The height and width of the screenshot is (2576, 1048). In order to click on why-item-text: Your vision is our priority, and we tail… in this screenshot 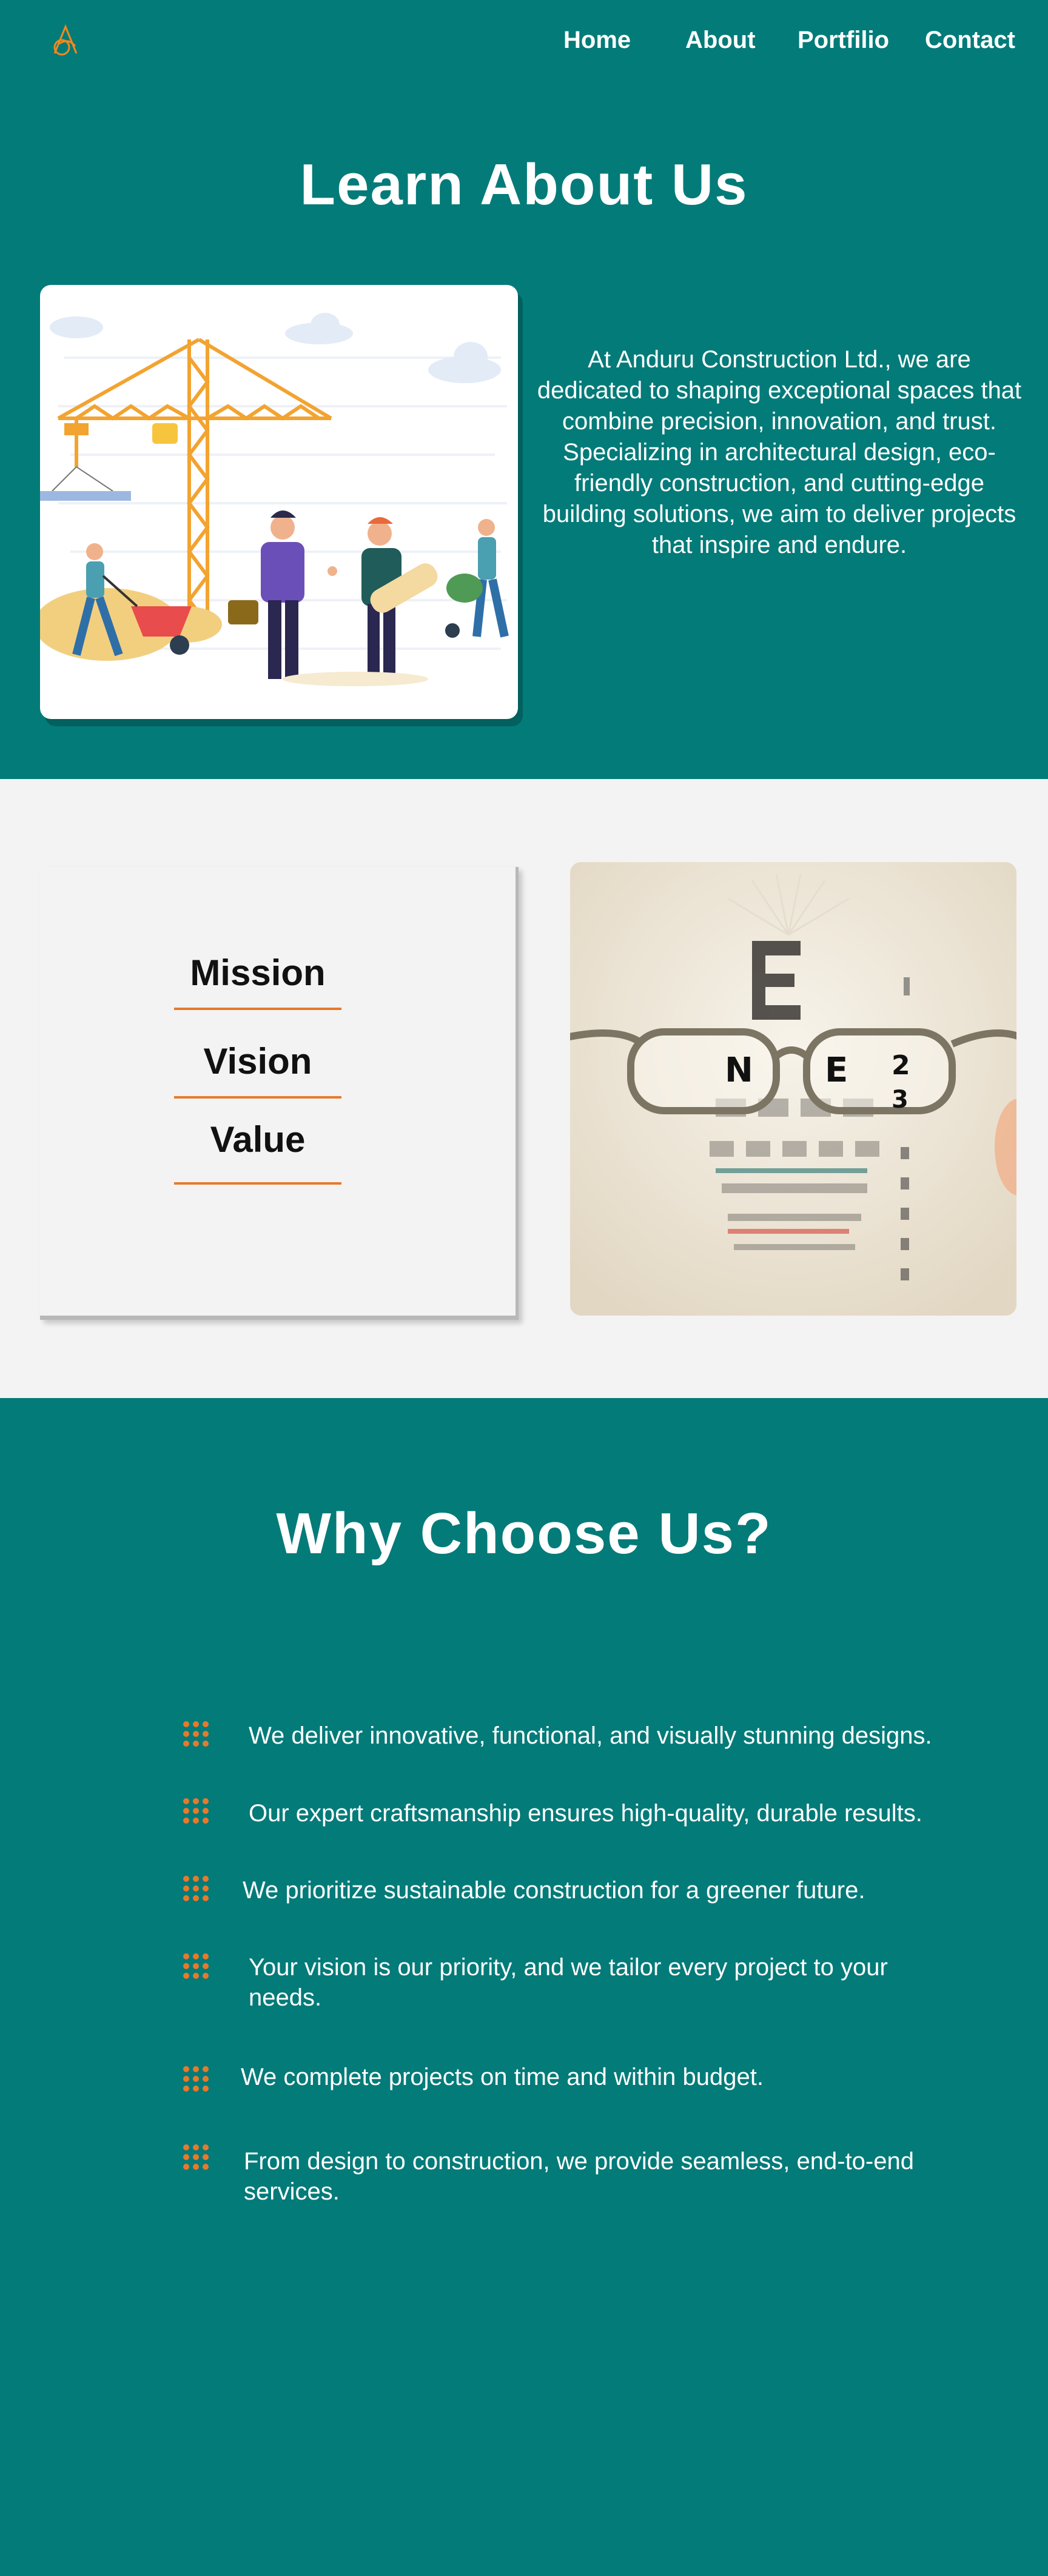, I will do `click(569, 1982)`.